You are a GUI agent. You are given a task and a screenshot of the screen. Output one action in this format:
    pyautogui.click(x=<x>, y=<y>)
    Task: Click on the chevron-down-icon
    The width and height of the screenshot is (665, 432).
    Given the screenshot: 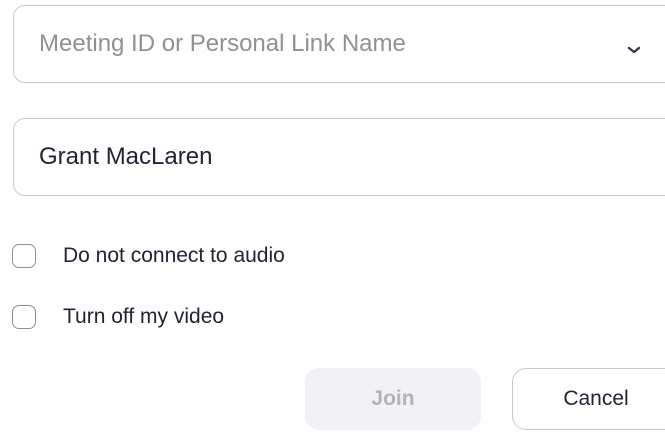 What is the action you would take?
    pyautogui.click(x=634, y=50)
    